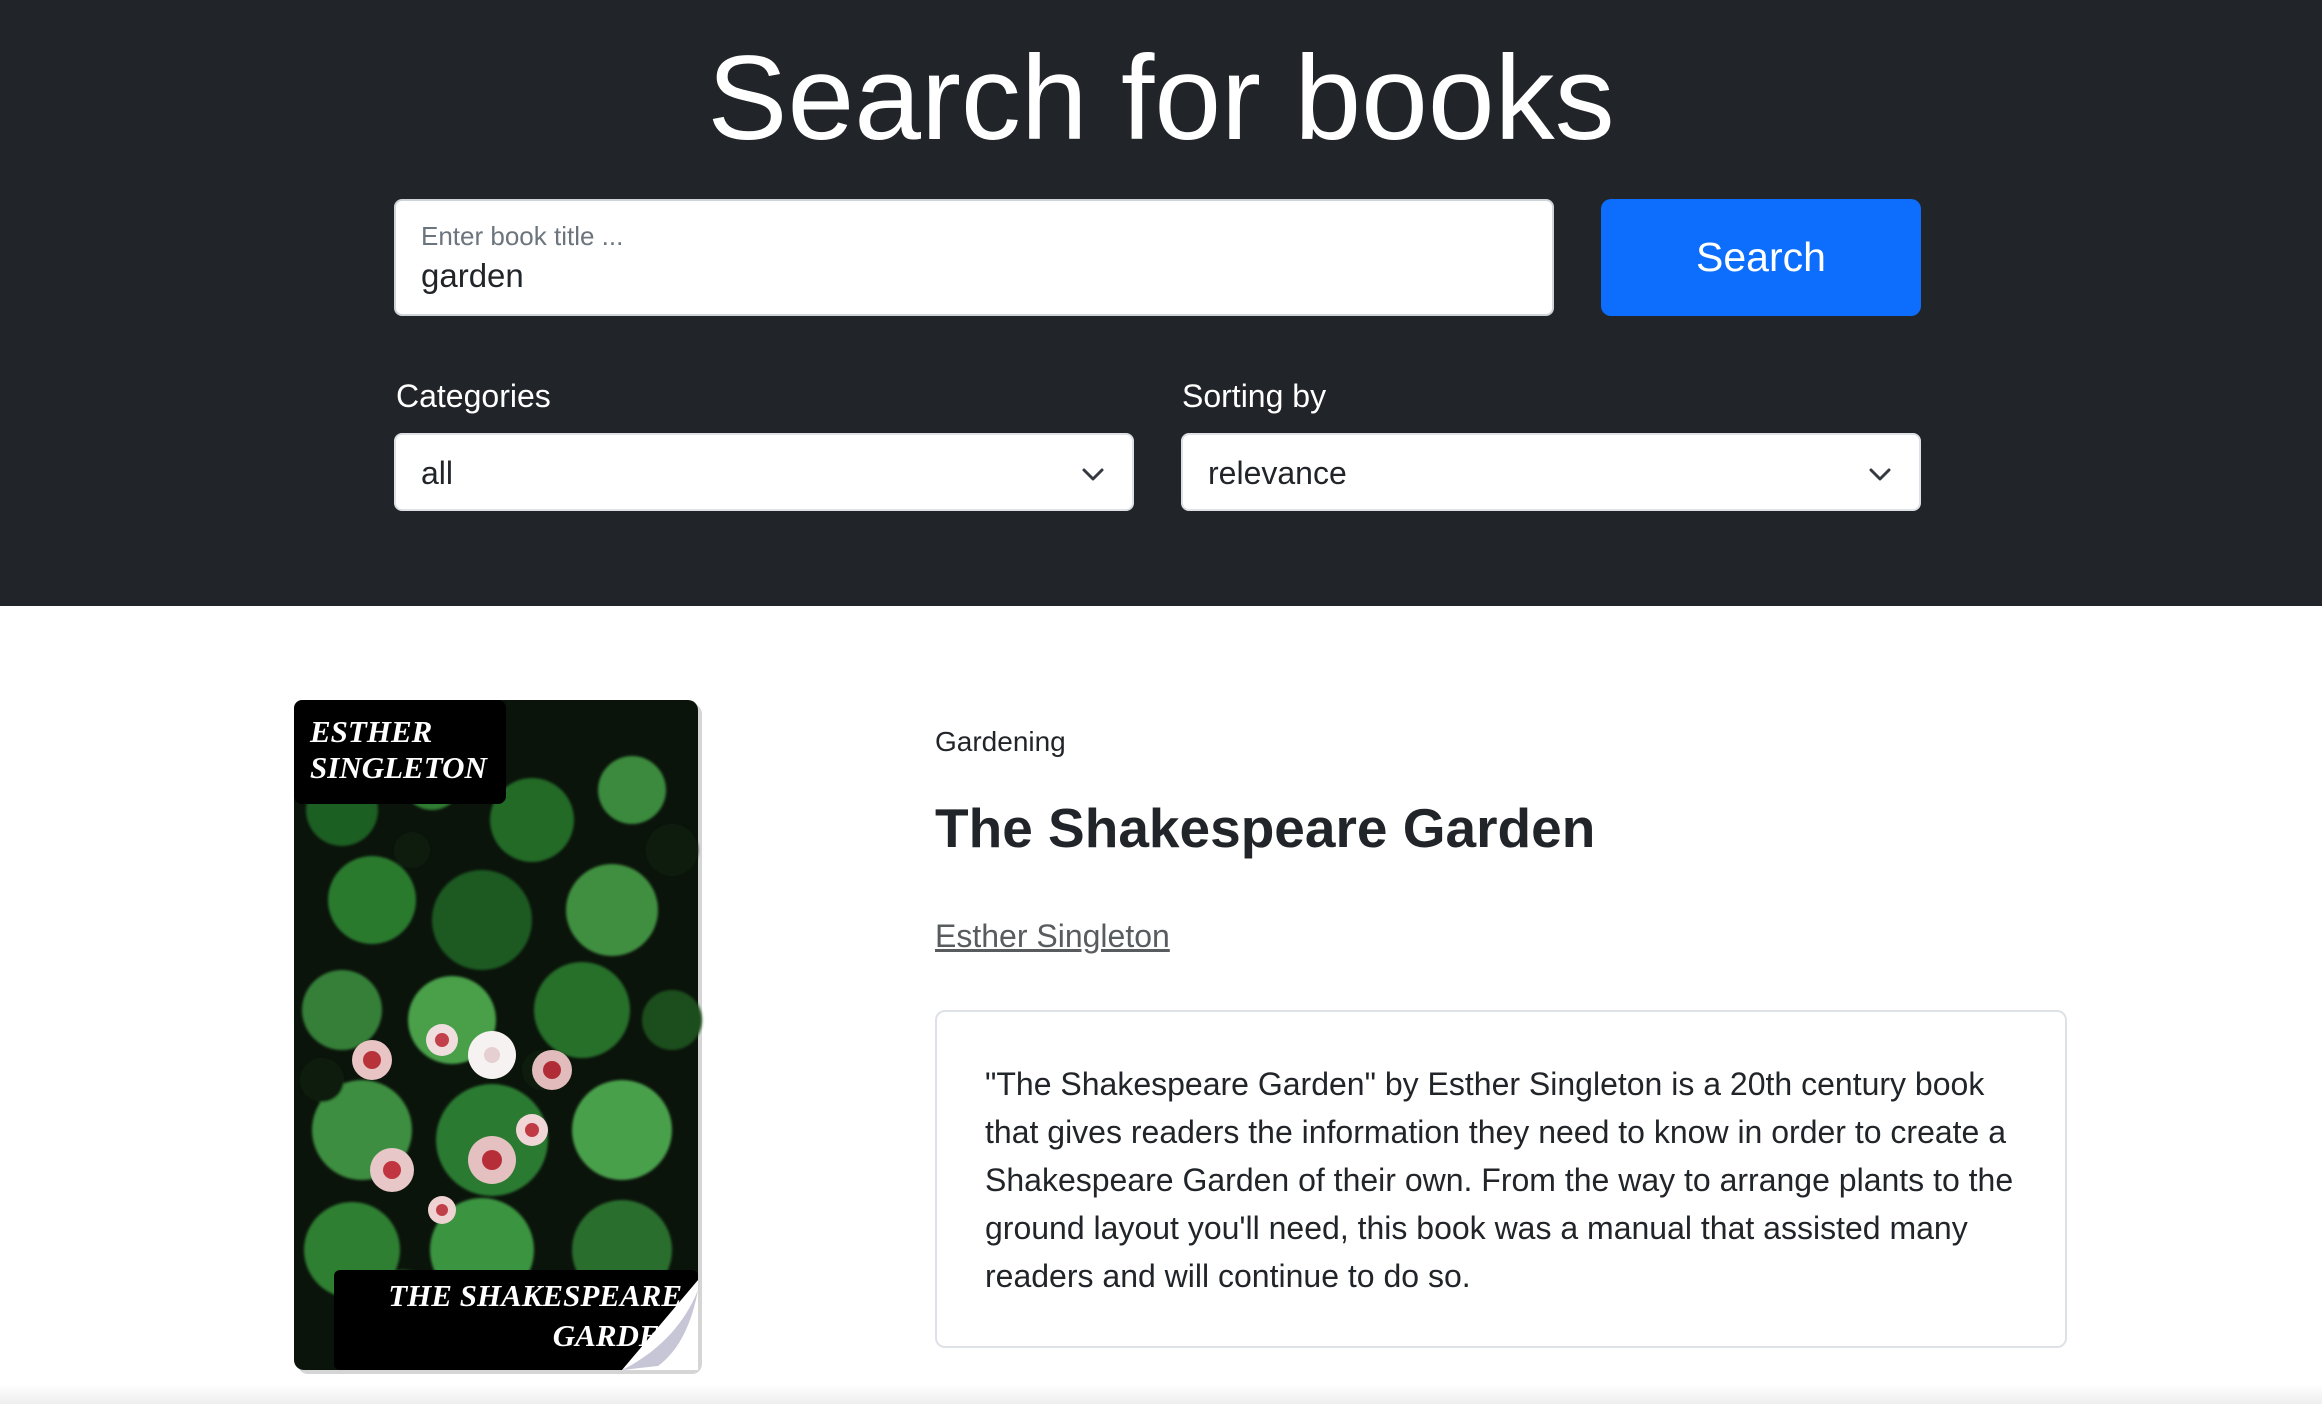 The height and width of the screenshot is (1404, 2322). What do you see at coordinates (1277, 473) in the screenshot?
I see `sorting-selected-value: relevance` at bounding box center [1277, 473].